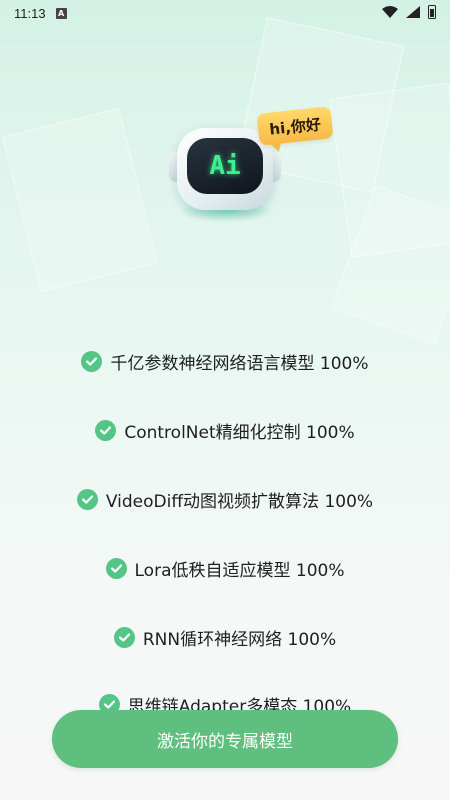 The height and width of the screenshot is (800, 450). What do you see at coordinates (432, 12) in the screenshot?
I see `battery-icon` at bounding box center [432, 12].